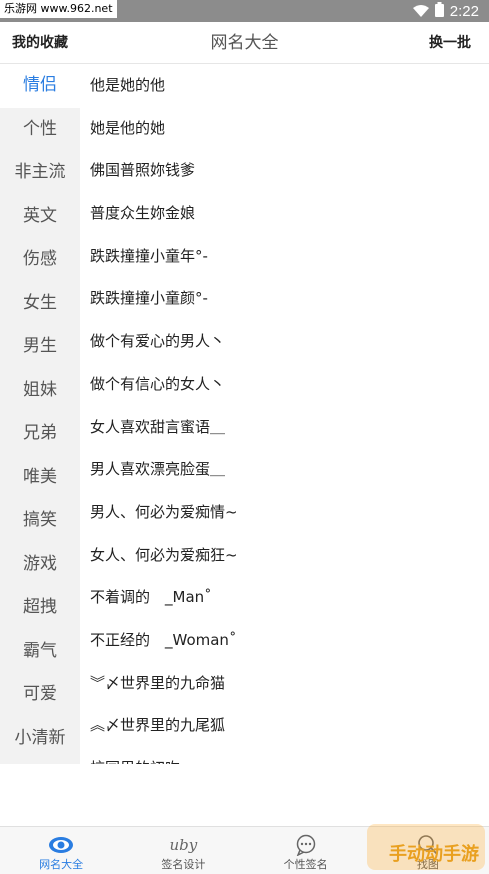 This screenshot has height=874, width=489. What do you see at coordinates (40, 217) in the screenshot?
I see `sidebar-category-item: 英文` at bounding box center [40, 217].